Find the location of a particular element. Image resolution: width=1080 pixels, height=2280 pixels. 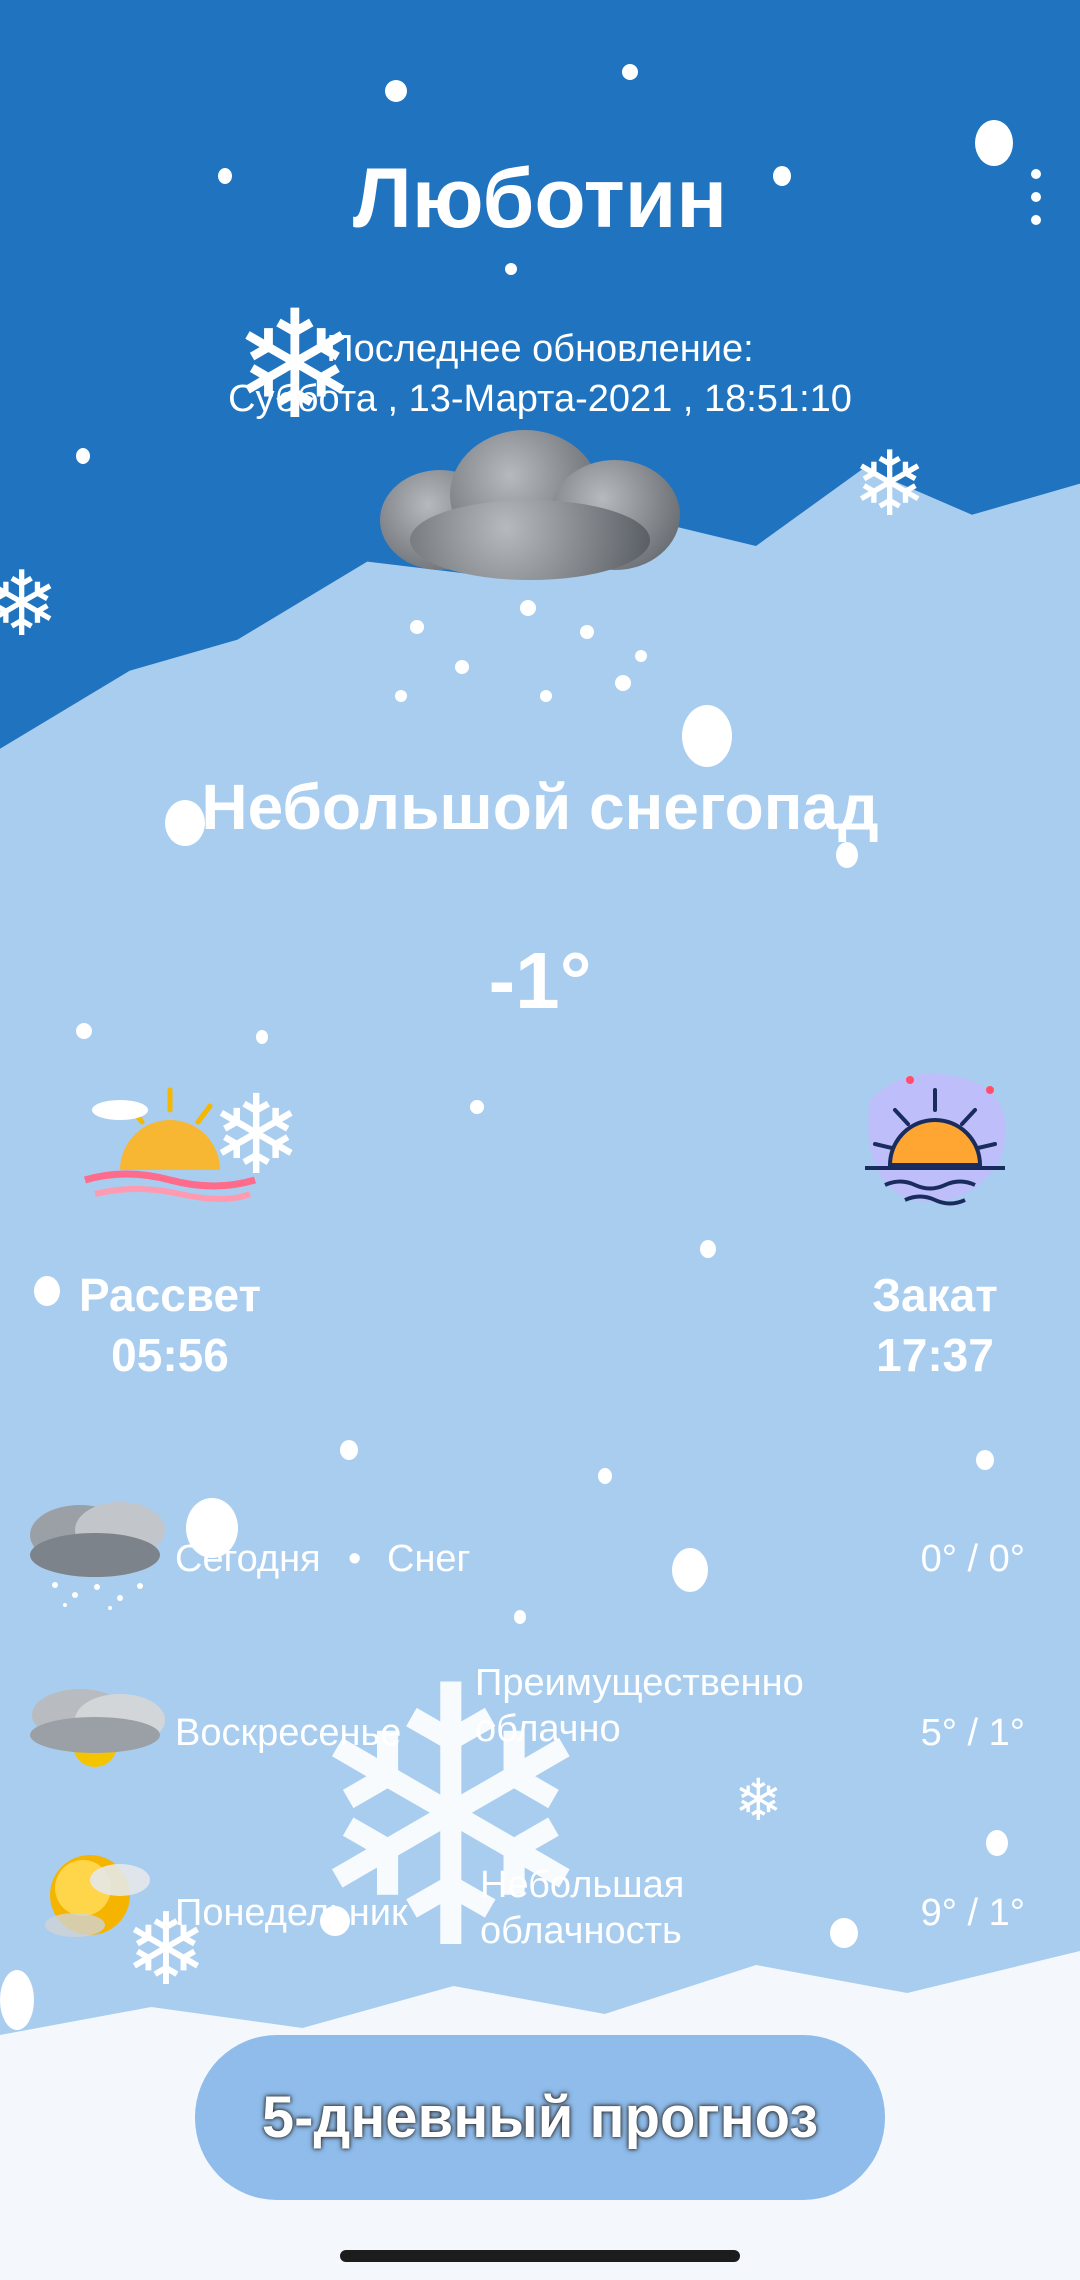

sunrise-label: Рассвет is located at coordinates (169, 1295).